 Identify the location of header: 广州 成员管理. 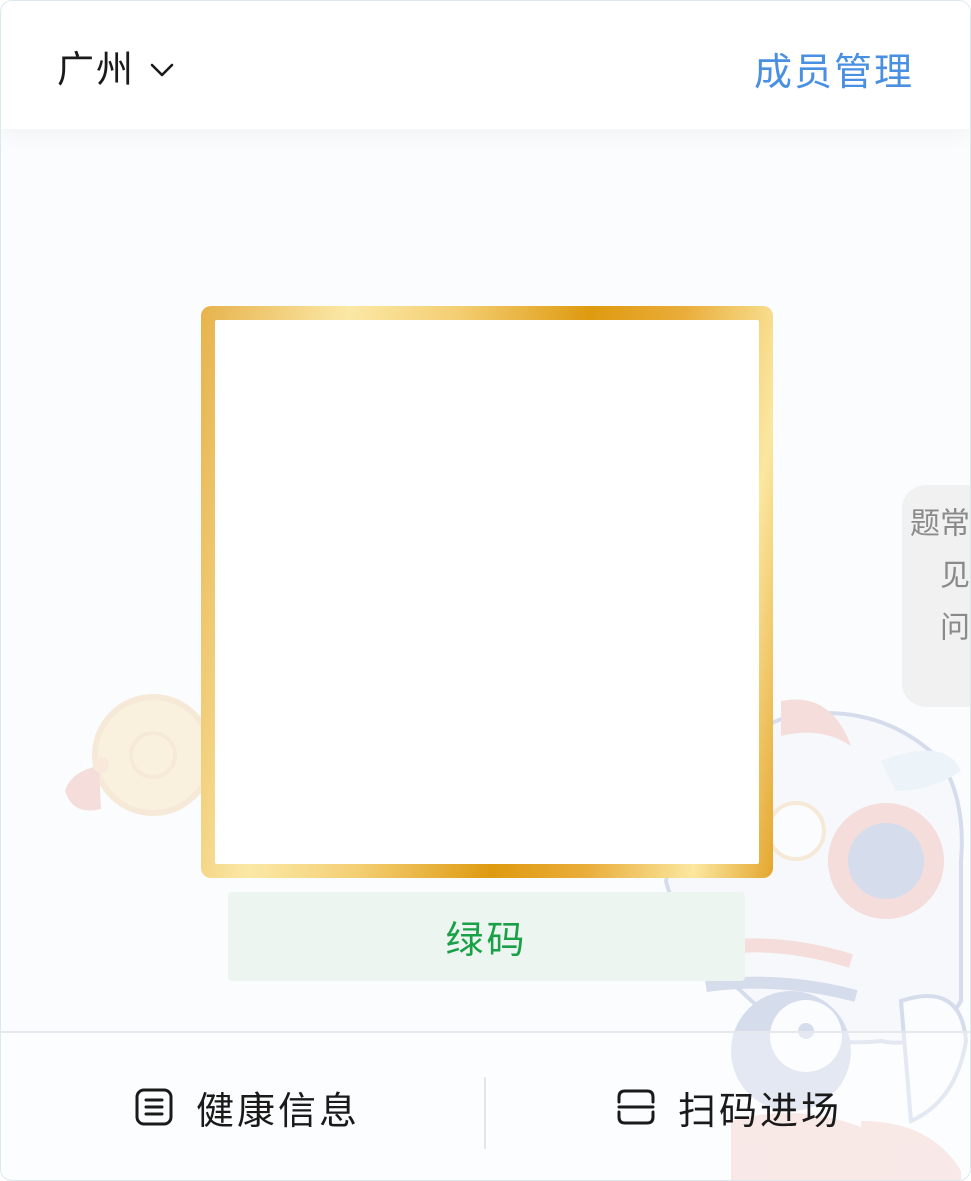
(485, 65).